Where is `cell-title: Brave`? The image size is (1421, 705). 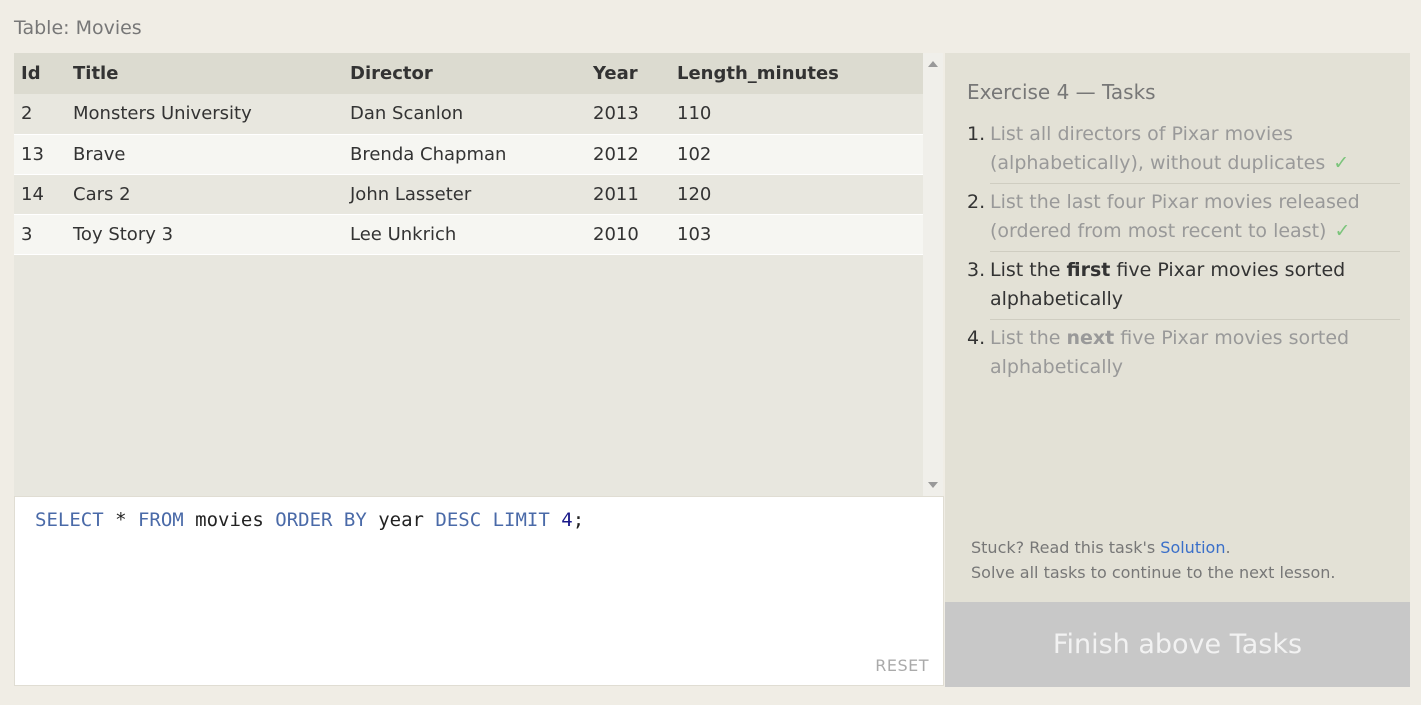 cell-title: Brave is located at coordinates (99, 154).